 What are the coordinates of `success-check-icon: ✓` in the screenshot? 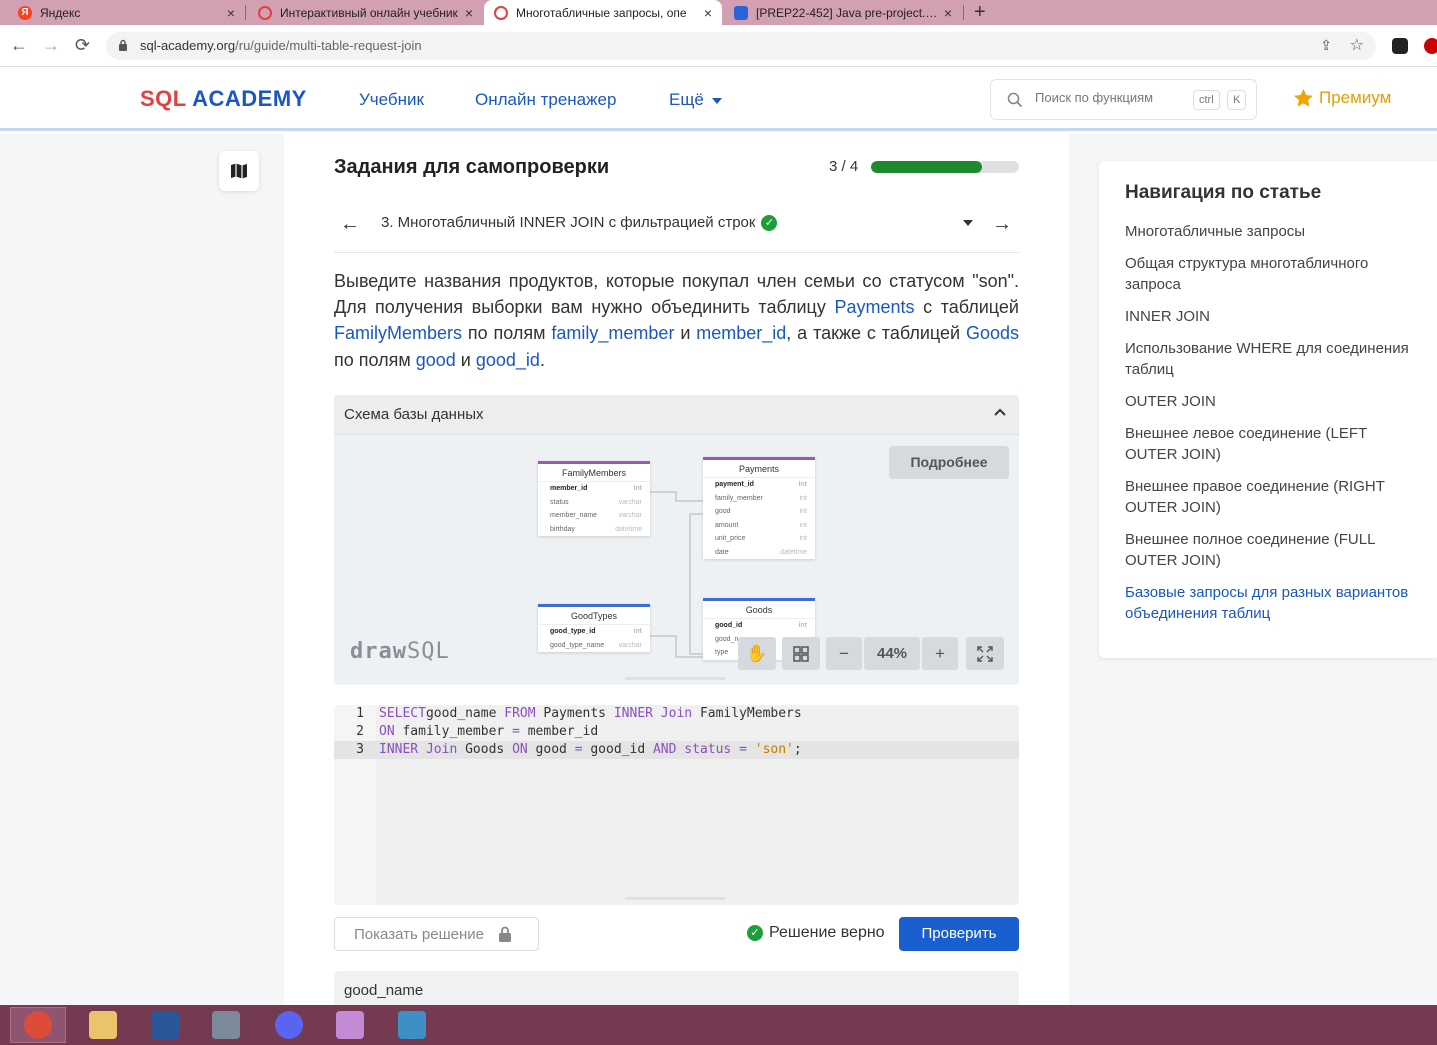 It's located at (755, 933).